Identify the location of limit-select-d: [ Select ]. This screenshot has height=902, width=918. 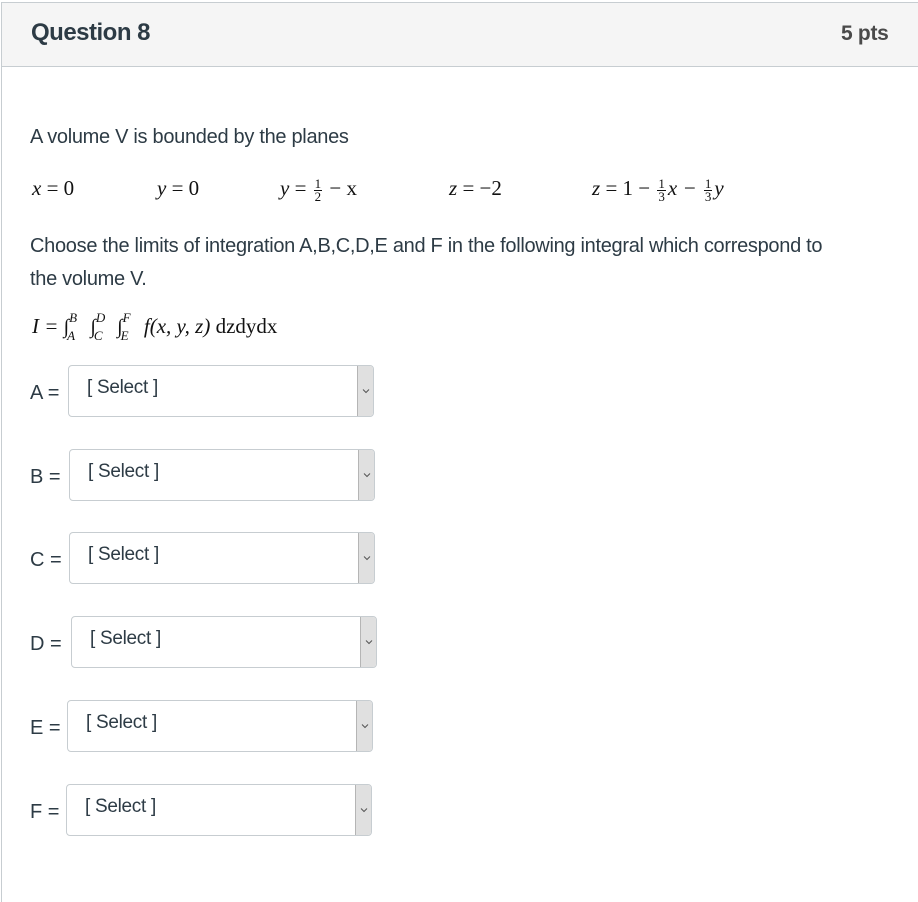
(224, 642).